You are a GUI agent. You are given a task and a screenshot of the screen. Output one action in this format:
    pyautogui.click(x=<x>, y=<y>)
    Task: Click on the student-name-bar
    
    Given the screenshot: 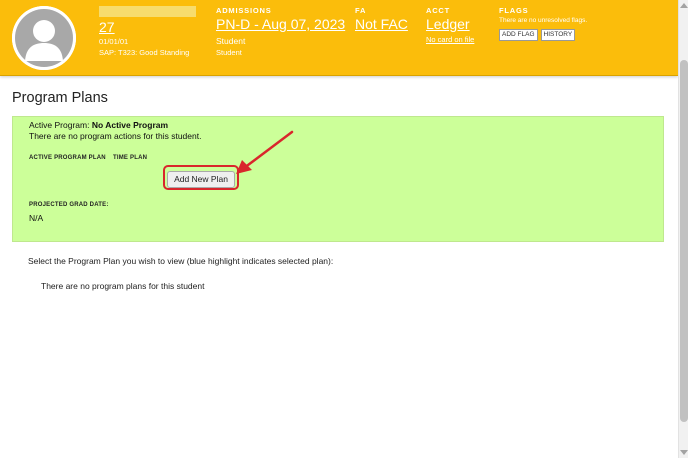 What is the action you would take?
    pyautogui.click(x=147, y=11)
    